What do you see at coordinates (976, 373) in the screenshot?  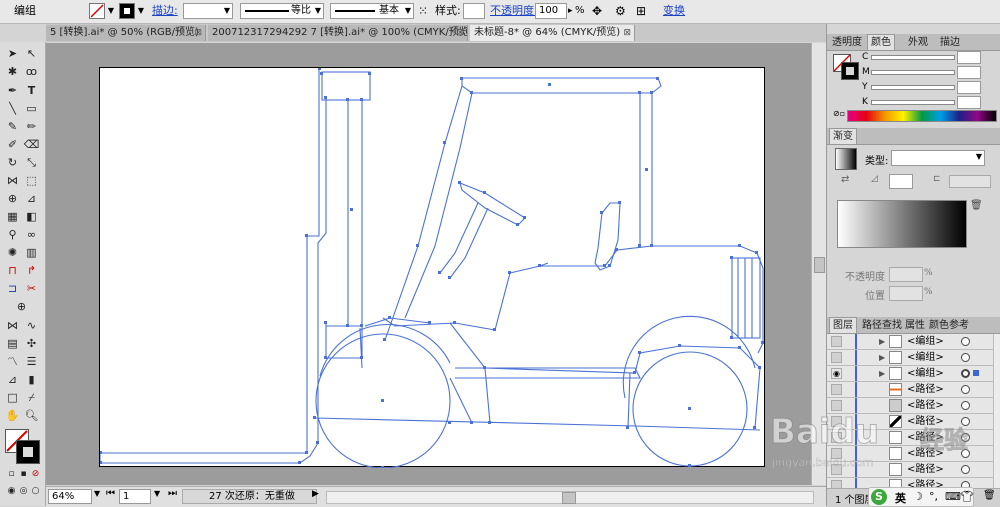 I see `selection-square` at bounding box center [976, 373].